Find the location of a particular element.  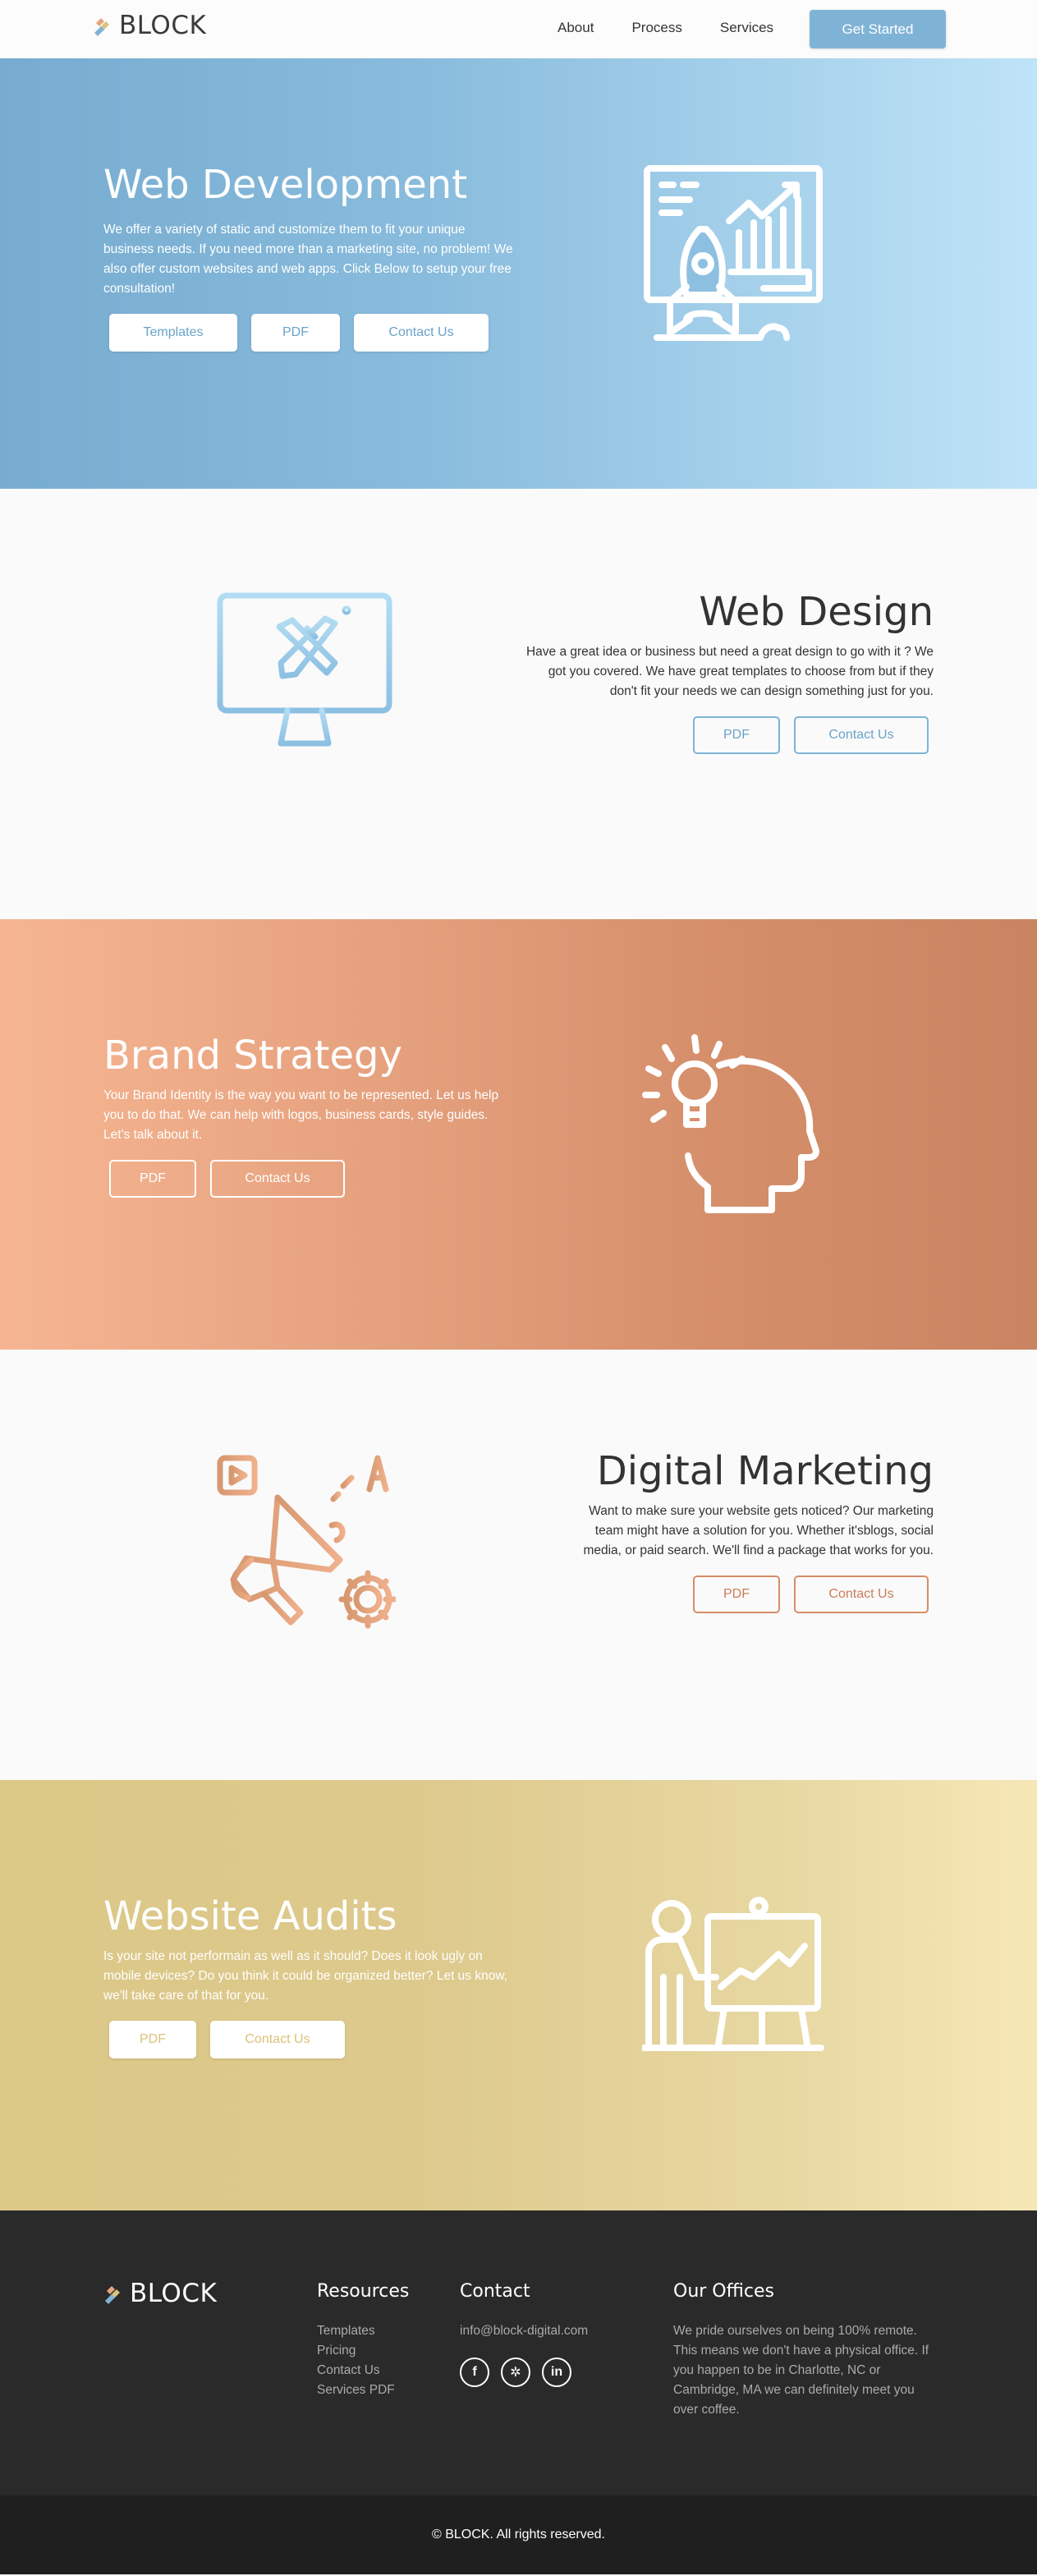

web-development-title: Web Development is located at coordinates (285, 185).